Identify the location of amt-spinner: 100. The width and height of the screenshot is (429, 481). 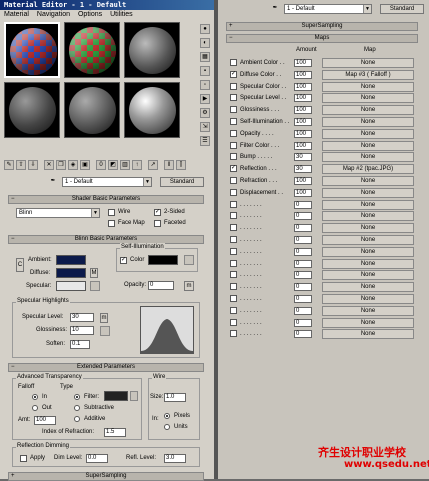
(45, 420).